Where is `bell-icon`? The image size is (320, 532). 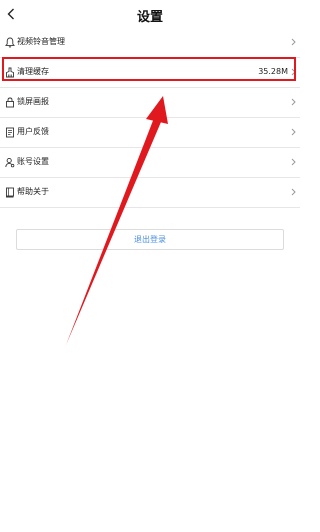
bell-icon is located at coordinates (10, 42).